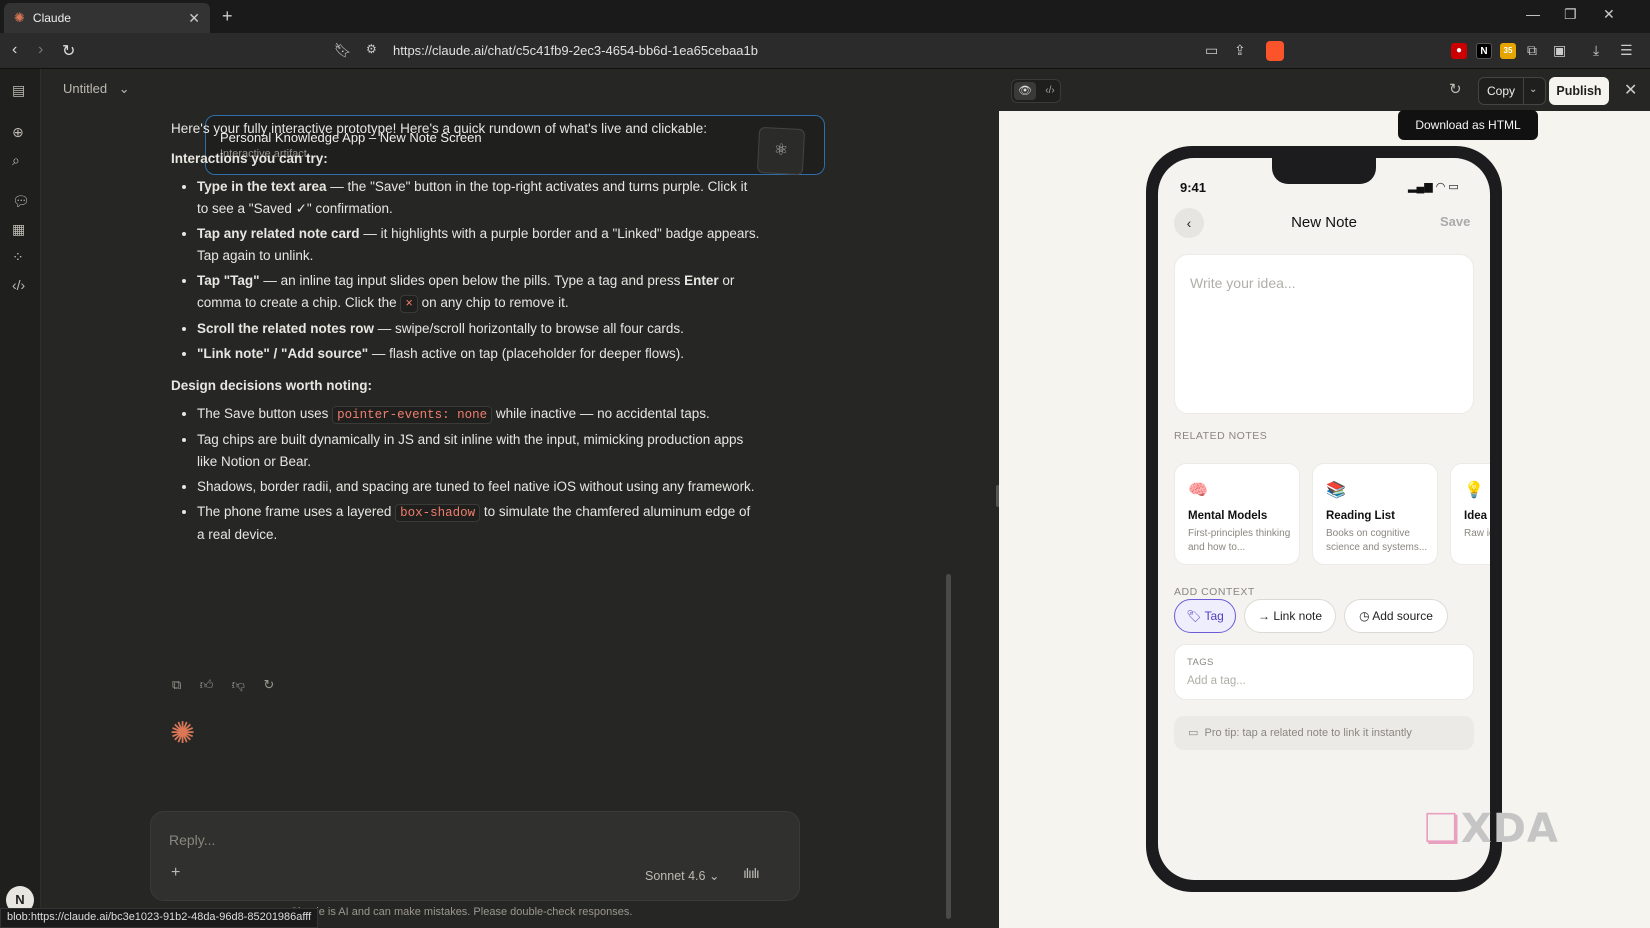 The width and height of the screenshot is (1650, 928). Describe the element at coordinates (601, 413) in the screenshot. I see `item-text: while inactive — no accidental taps.` at that location.